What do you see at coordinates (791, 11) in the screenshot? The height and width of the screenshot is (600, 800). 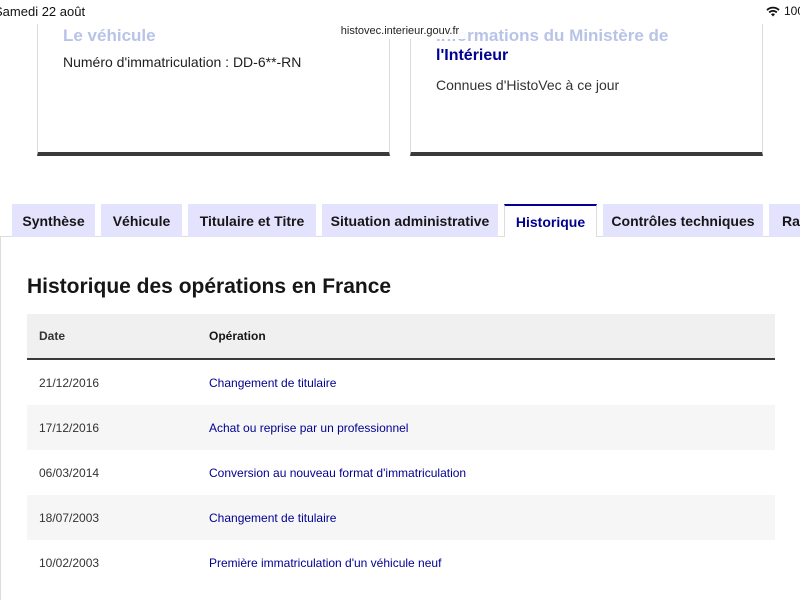 I see `battery-percent: 100` at bounding box center [791, 11].